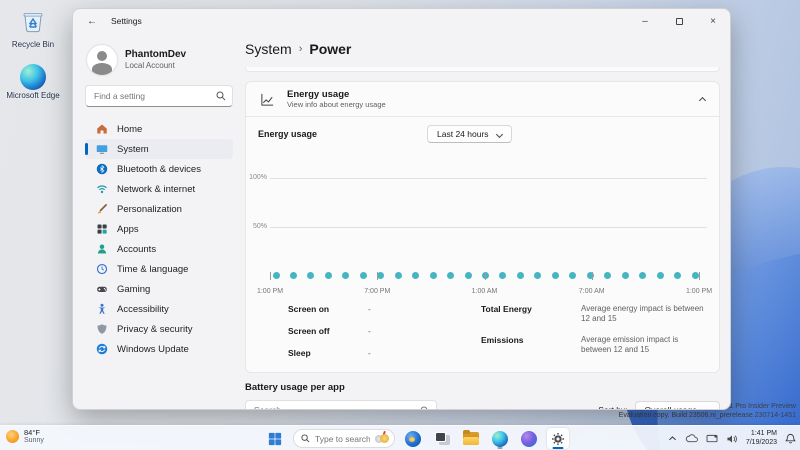  Describe the element at coordinates (484, 236) in the screenshot. I see `chart-plot: 1:00 PM 7:00 PM 1:00 AM 7:00 AM 1:00 PM` at that location.